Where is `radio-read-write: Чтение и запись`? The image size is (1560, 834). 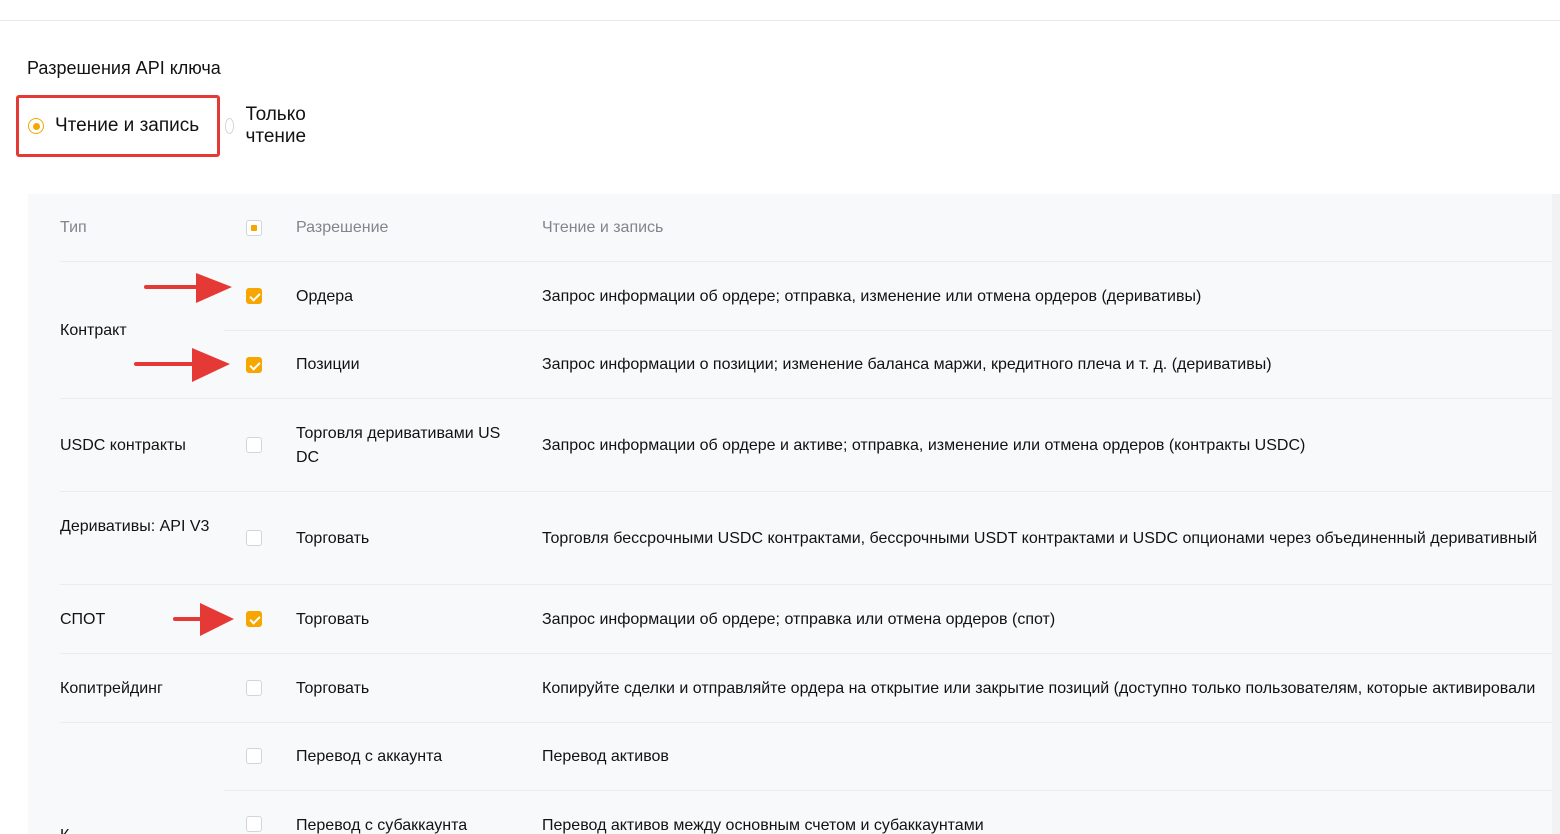 radio-read-write: Чтение и запись is located at coordinates (118, 126).